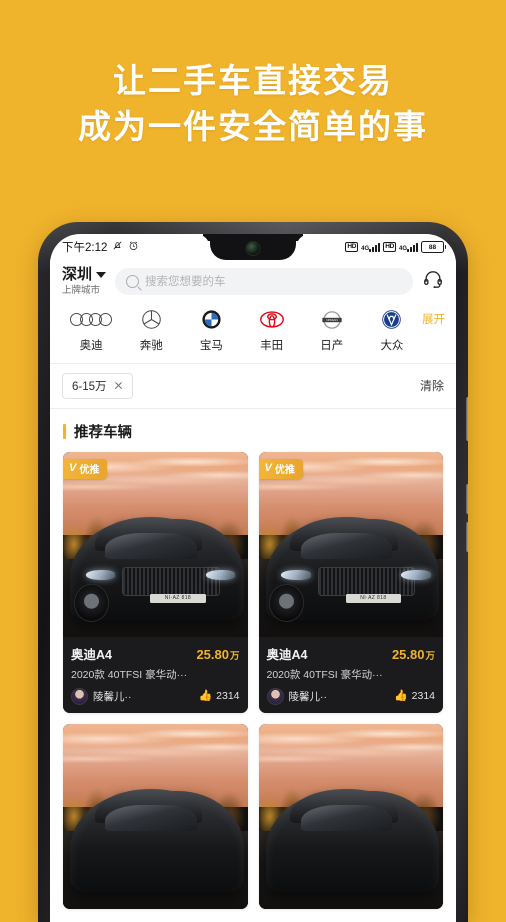 The image size is (506, 922). I want to click on brand-item-audi: 奥迪, so click(91, 331).